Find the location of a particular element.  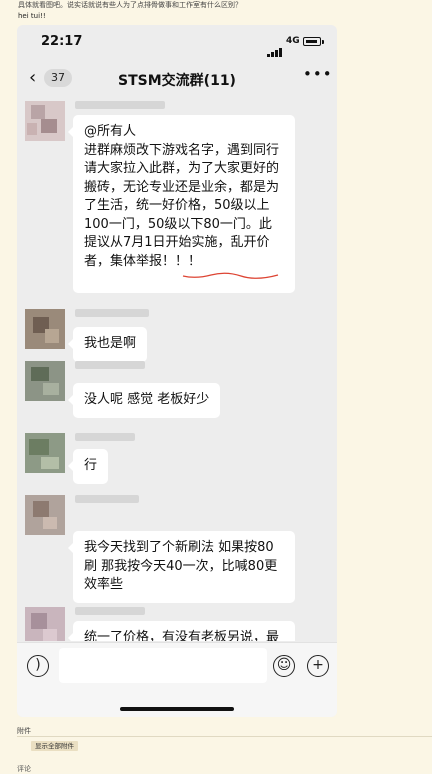

chat-navbar: ‹ 37 STSM交流群(11) ••• is located at coordinates (177, 78).